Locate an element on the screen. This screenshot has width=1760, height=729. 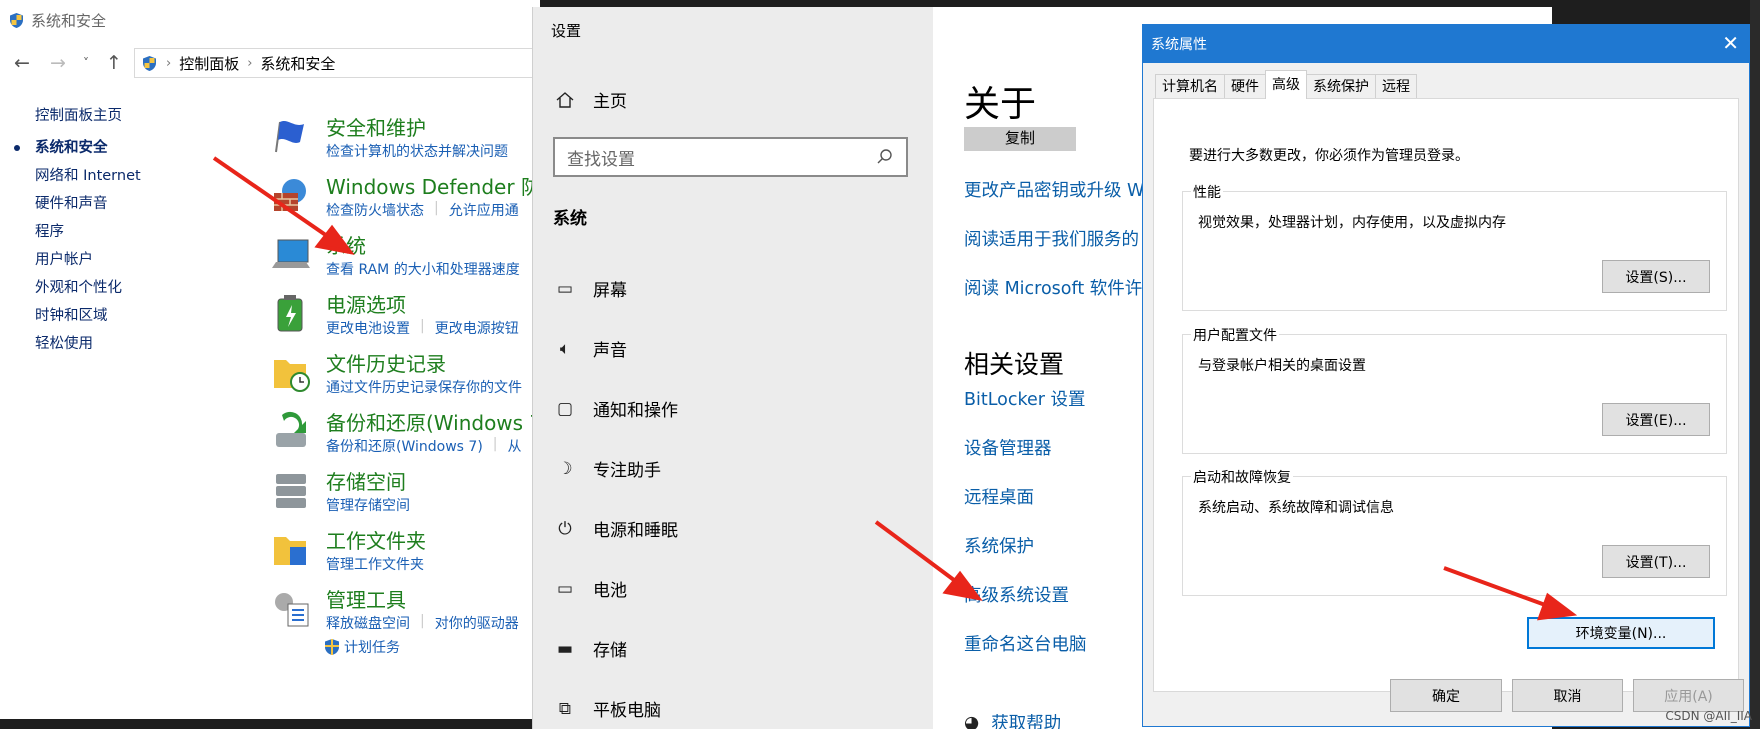
category-link: 允许应用通 is located at coordinates (484, 210).